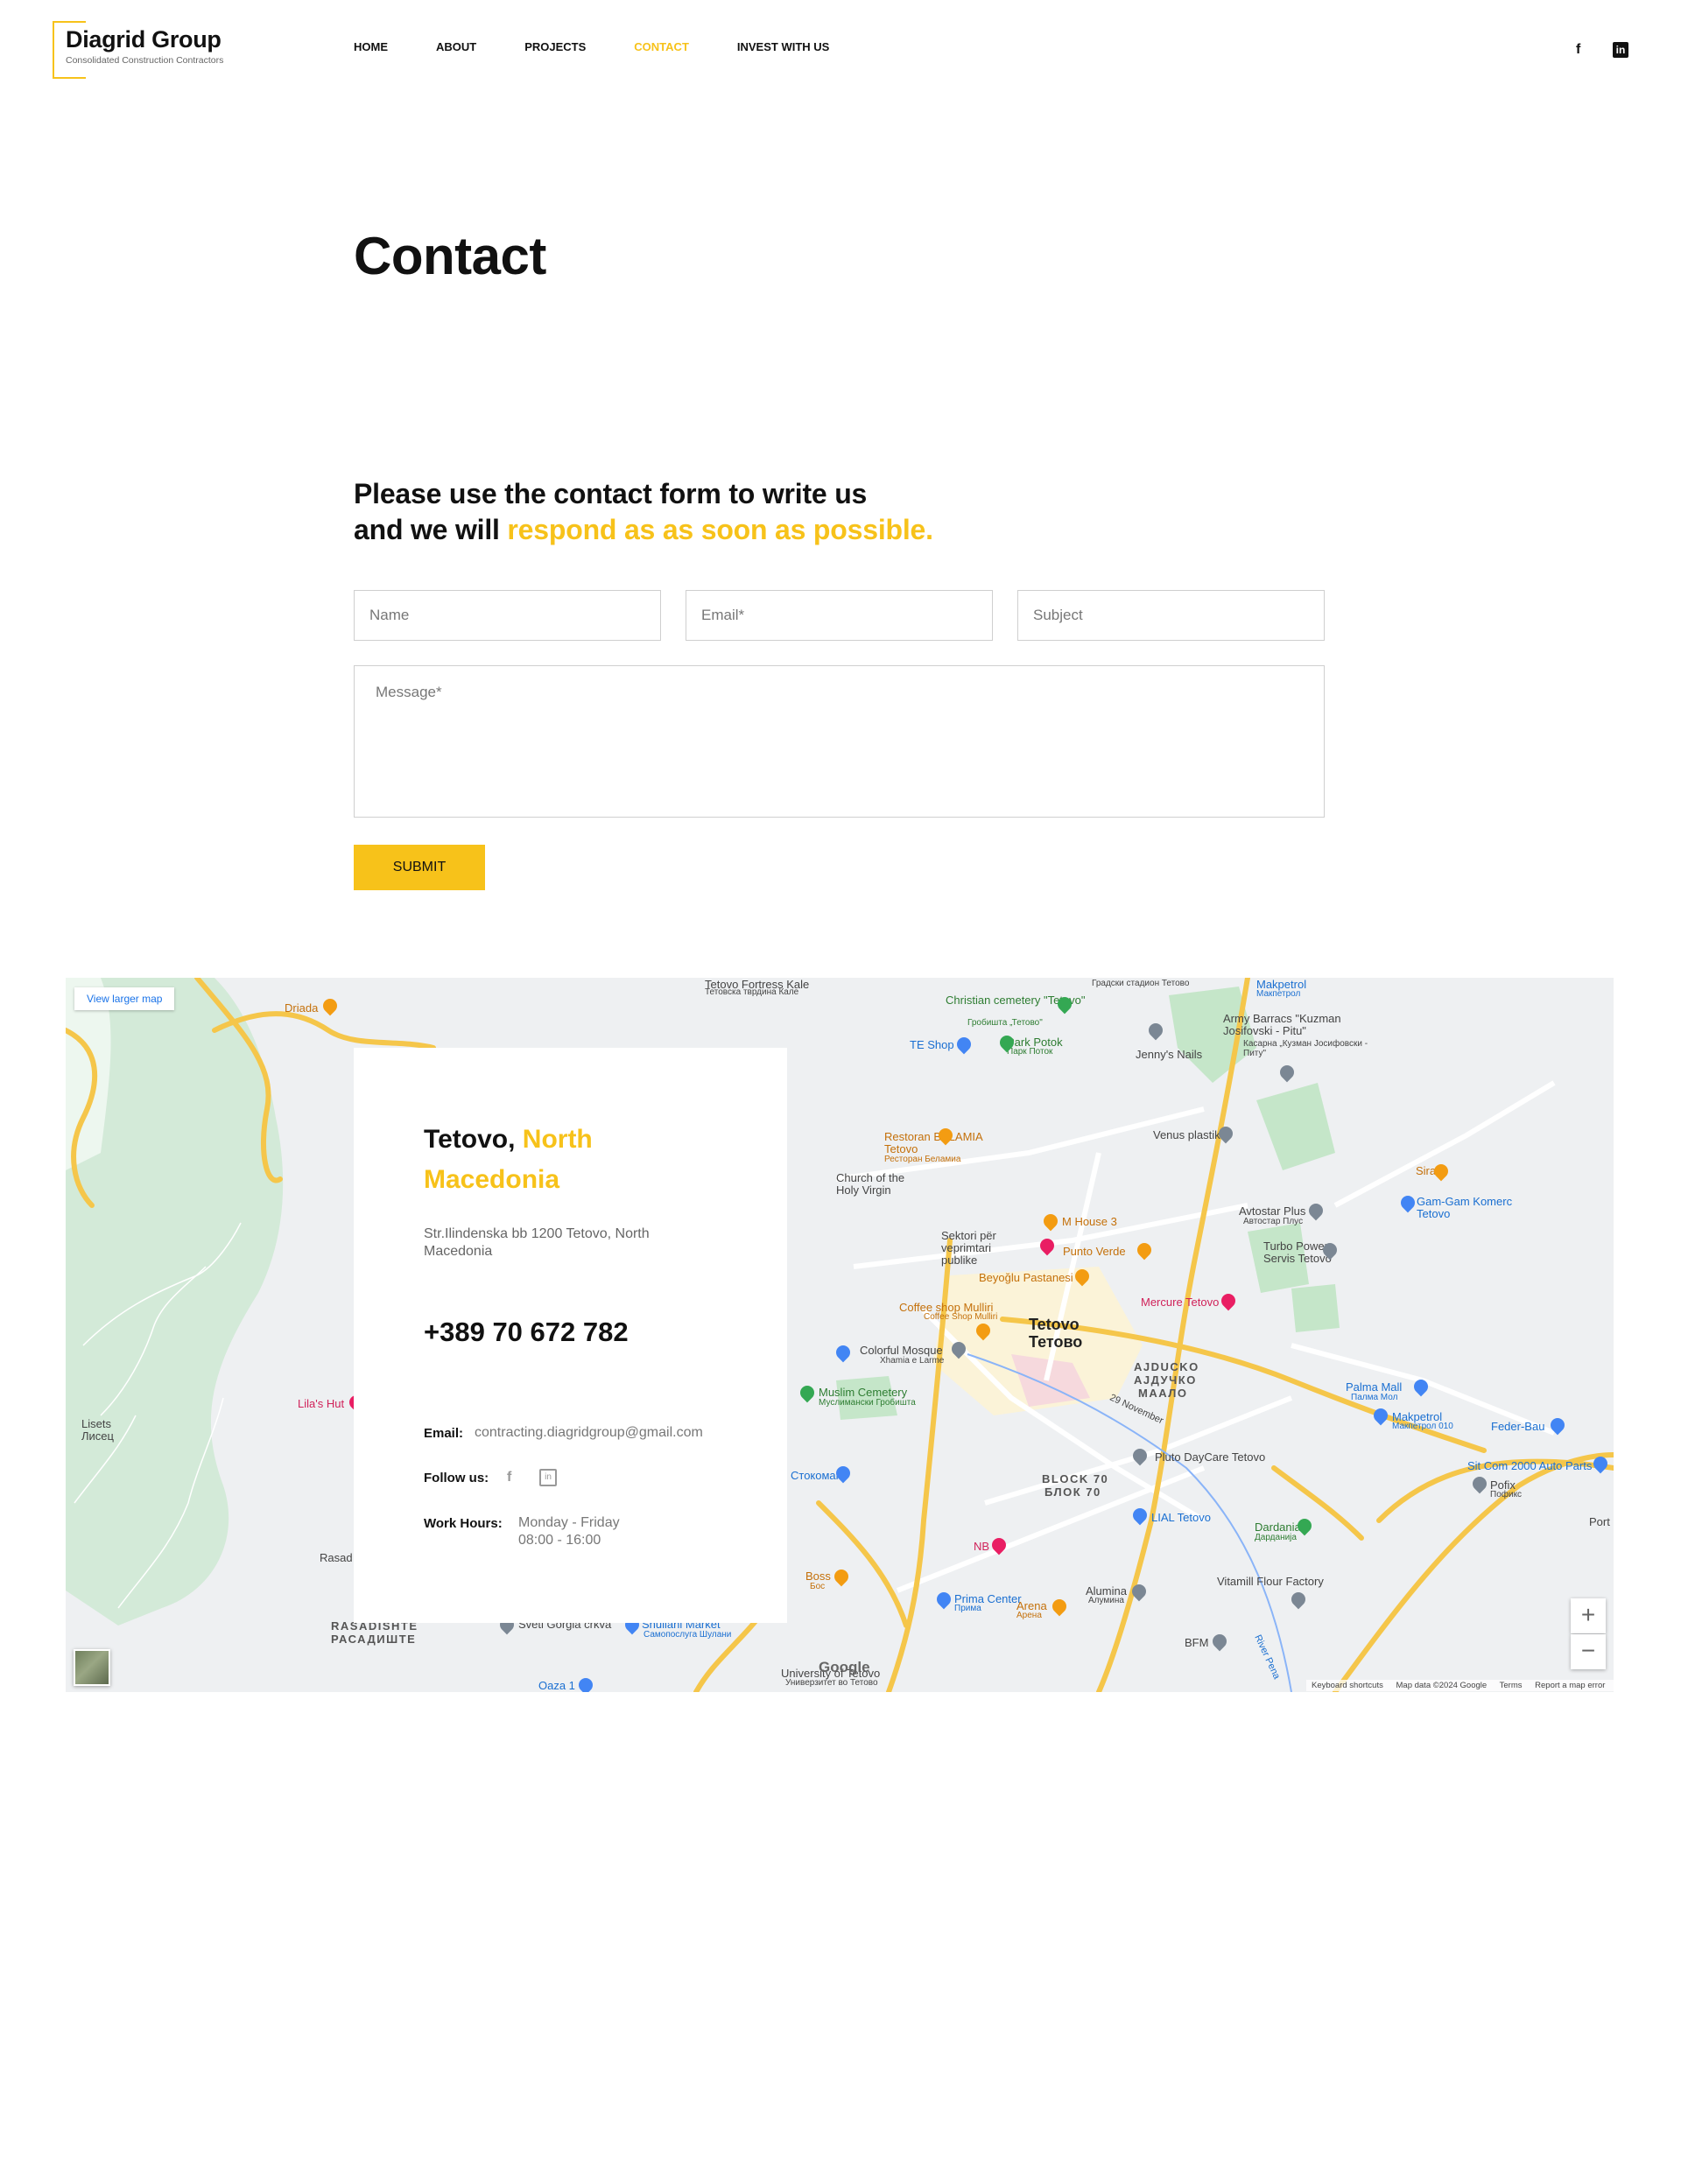 This screenshot has height=2184, width=1681. Describe the element at coordinates (1141, 983) in the screenshot. I see `map-label-stadium: Градски стадион Тетово` at that location.